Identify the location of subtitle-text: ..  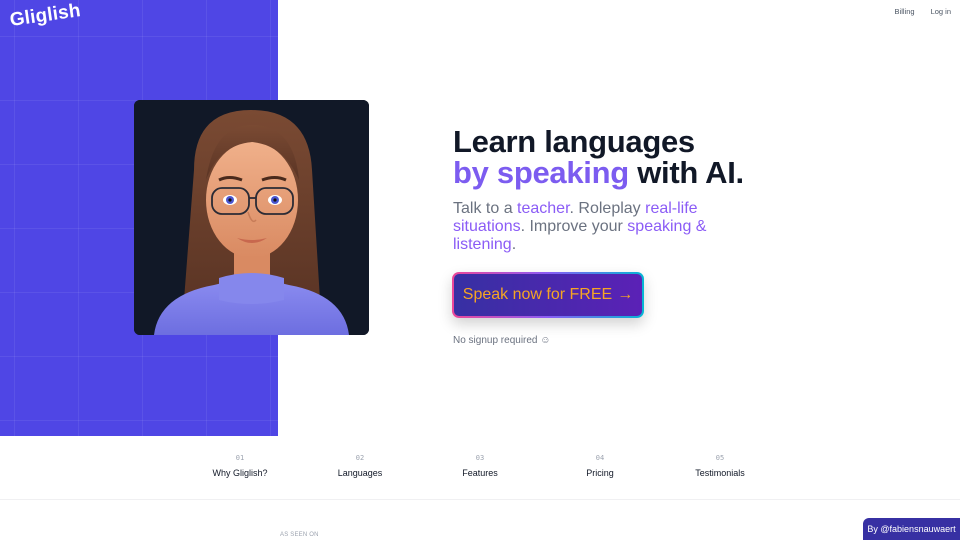
(514, 244).